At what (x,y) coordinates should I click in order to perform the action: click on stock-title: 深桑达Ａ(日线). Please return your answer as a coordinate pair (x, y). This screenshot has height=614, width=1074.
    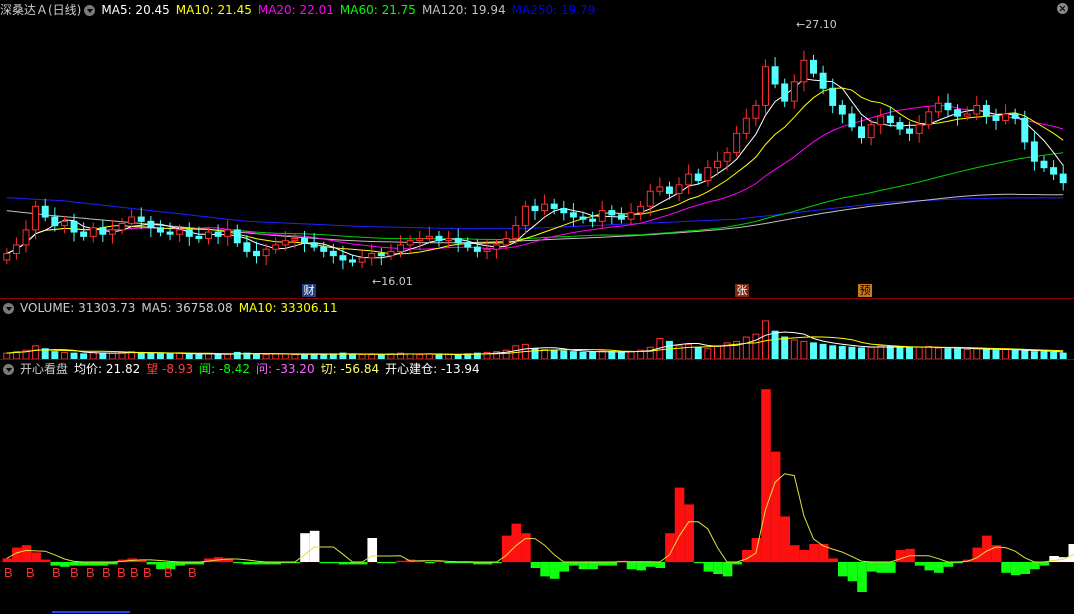
    Looking at the image, I should click on (41, 10).